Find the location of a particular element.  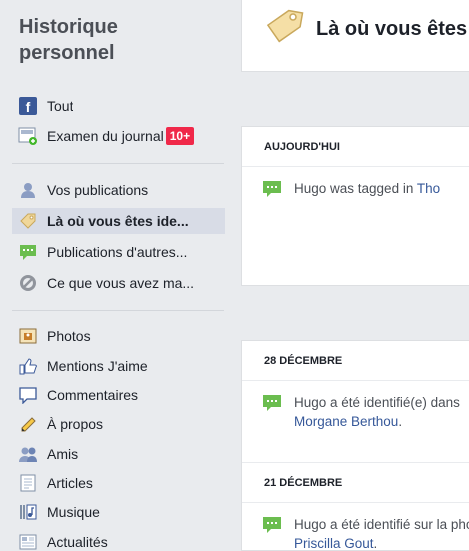

pencil-icon is located at coordinates (28, 424).